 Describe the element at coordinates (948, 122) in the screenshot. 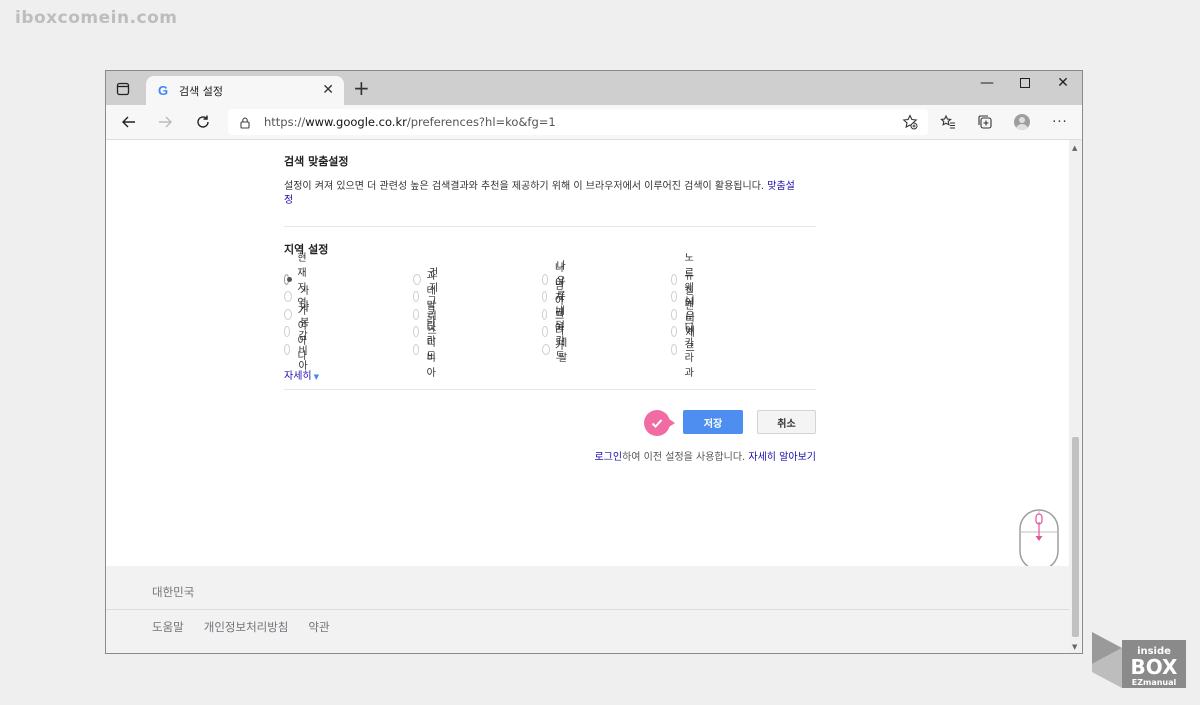

I see `favorites-icon` at that location.